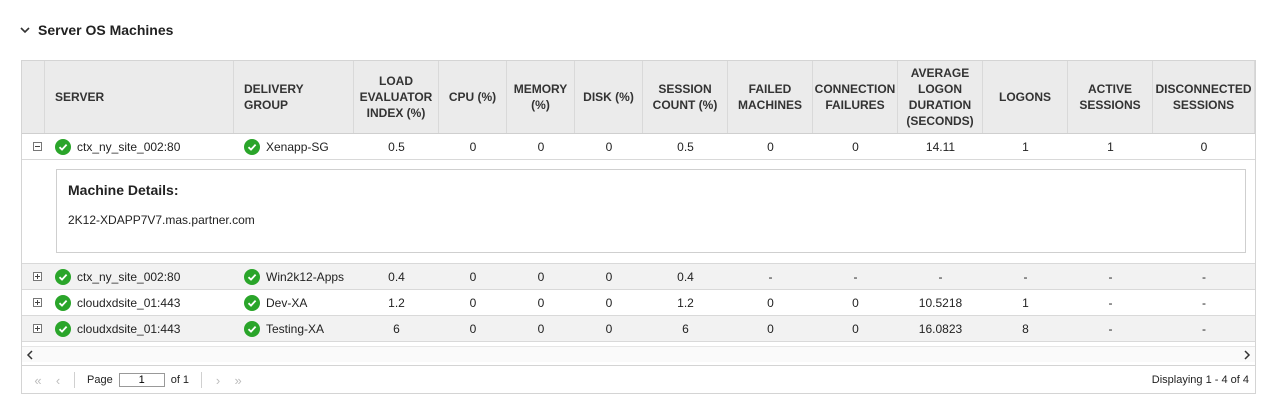 The width and height of the screenshot is (1271, 411). I want to click on first-page-icon: «, so click(38, 380).